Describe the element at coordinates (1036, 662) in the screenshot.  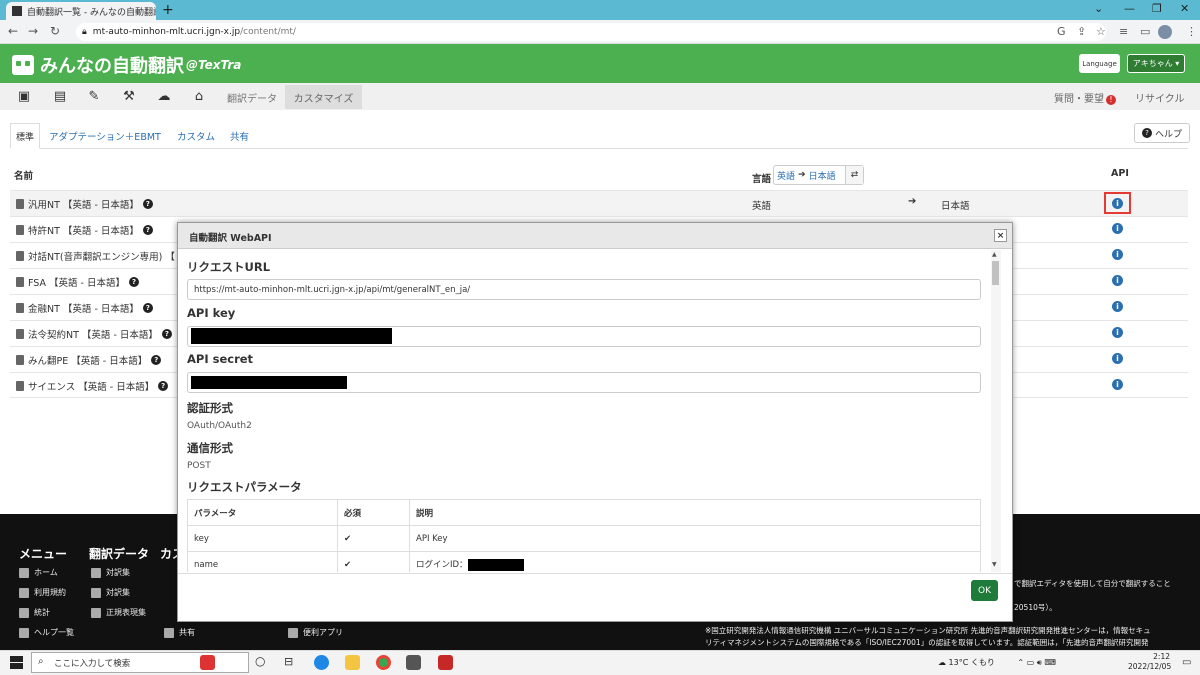
I see `tray-icons: ⌃ ▭ 🔊︎ ⌨` at that location.